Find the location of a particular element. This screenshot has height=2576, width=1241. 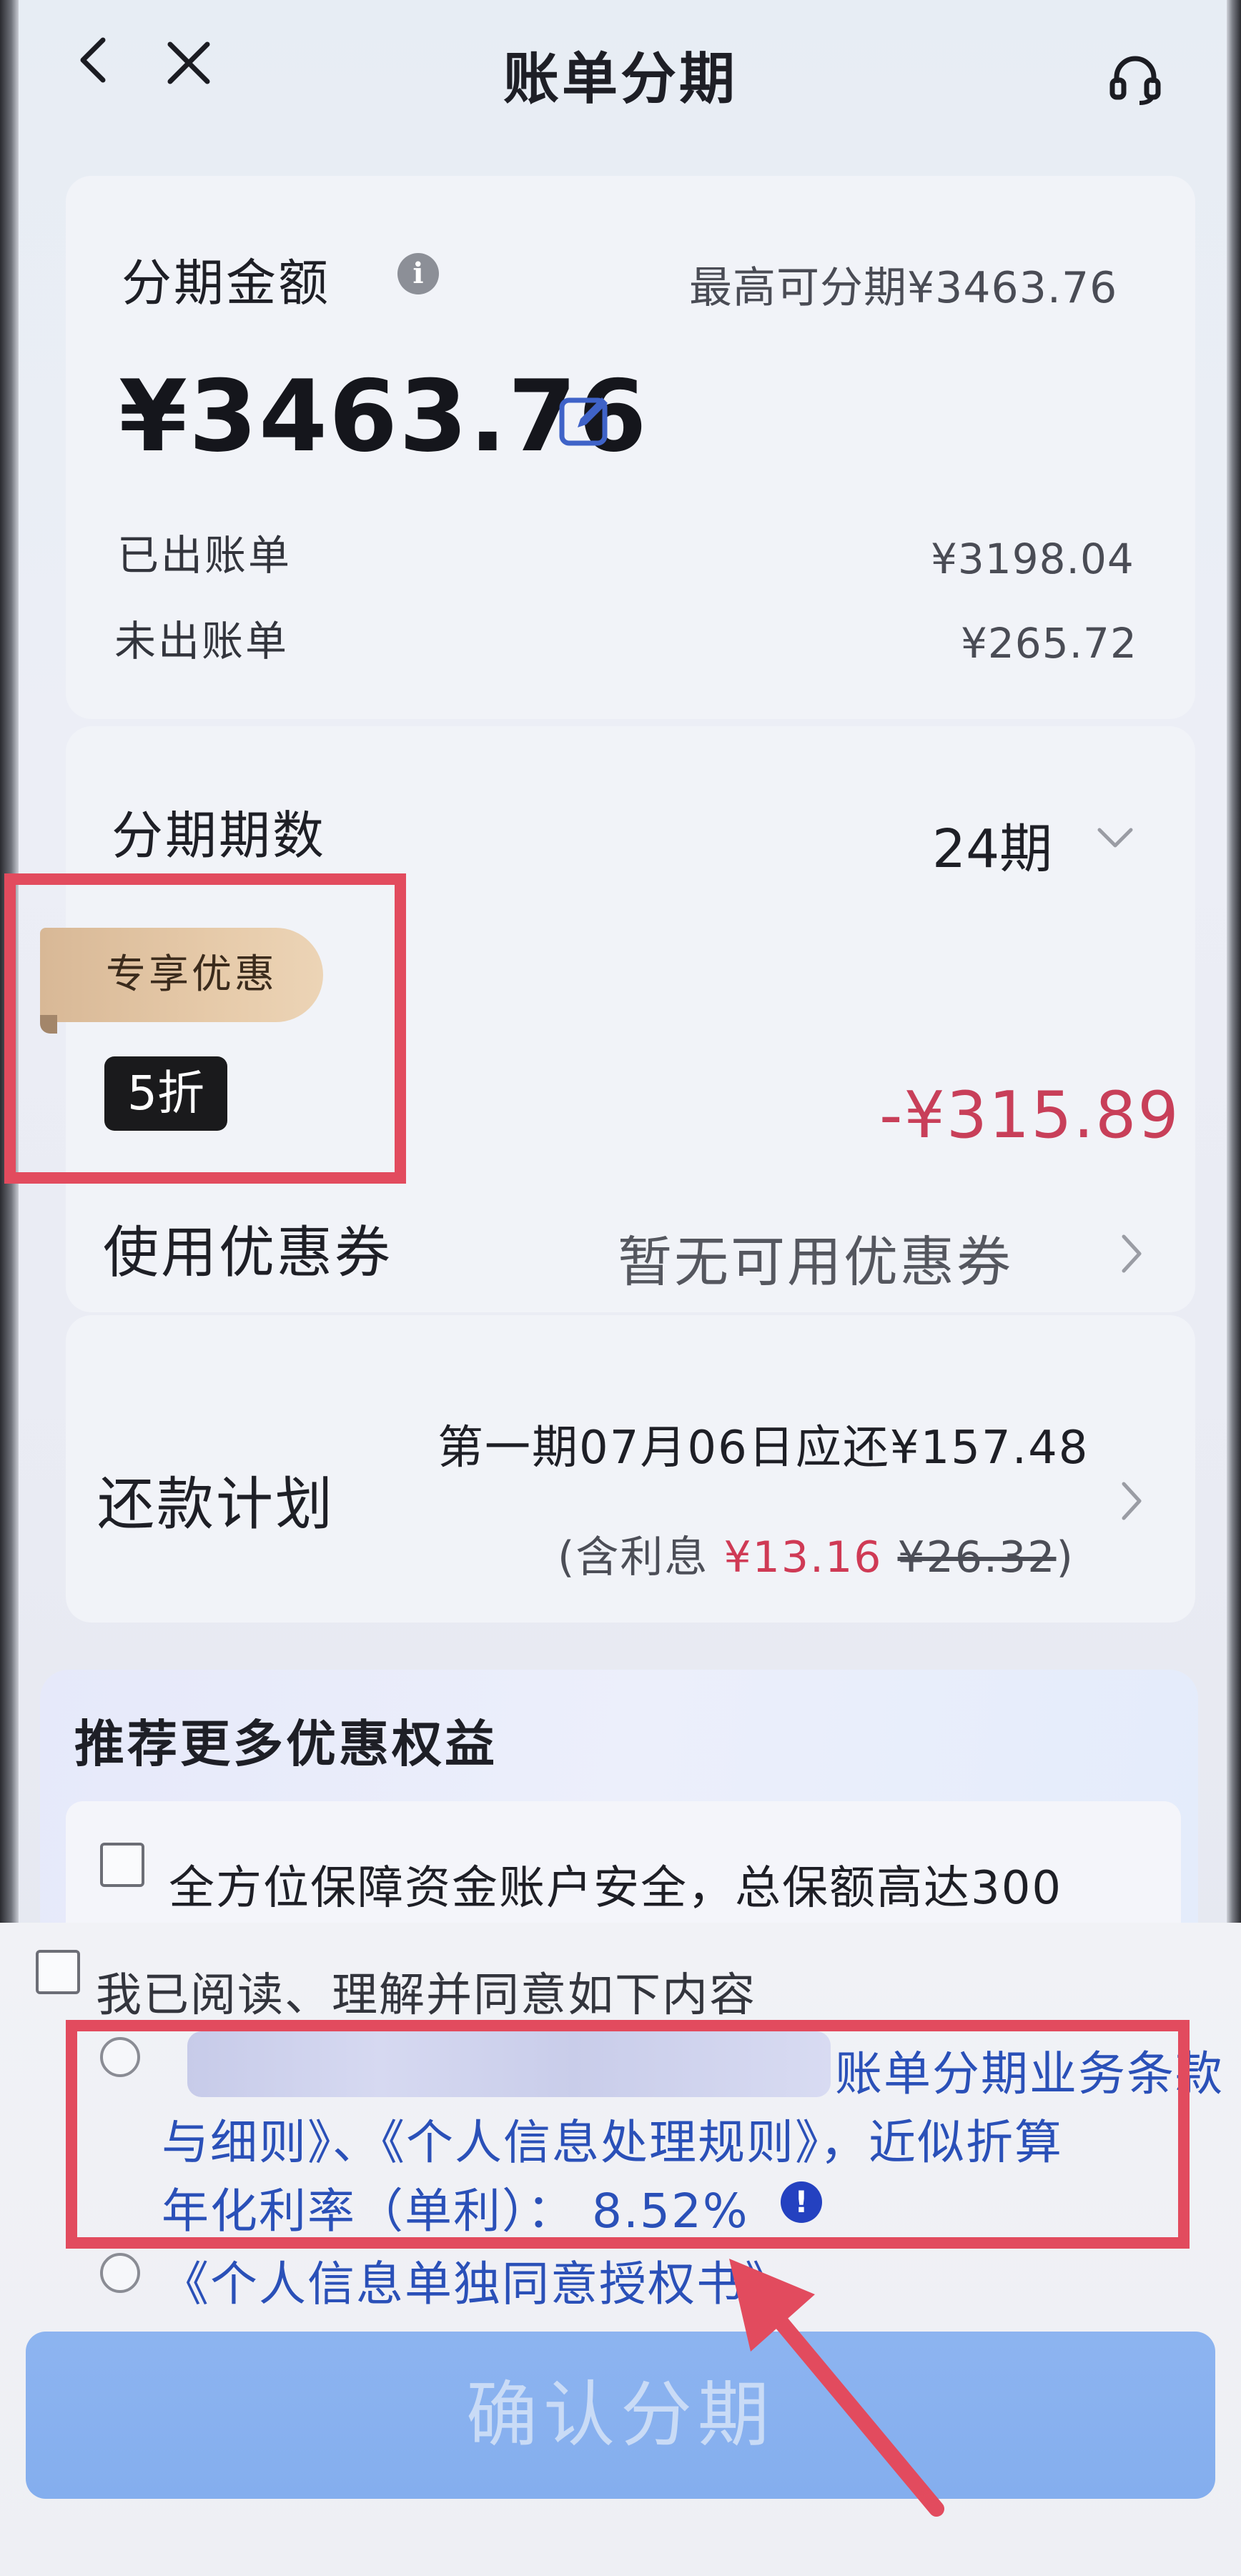

headset-icon is located at coordinates (1135, 79).